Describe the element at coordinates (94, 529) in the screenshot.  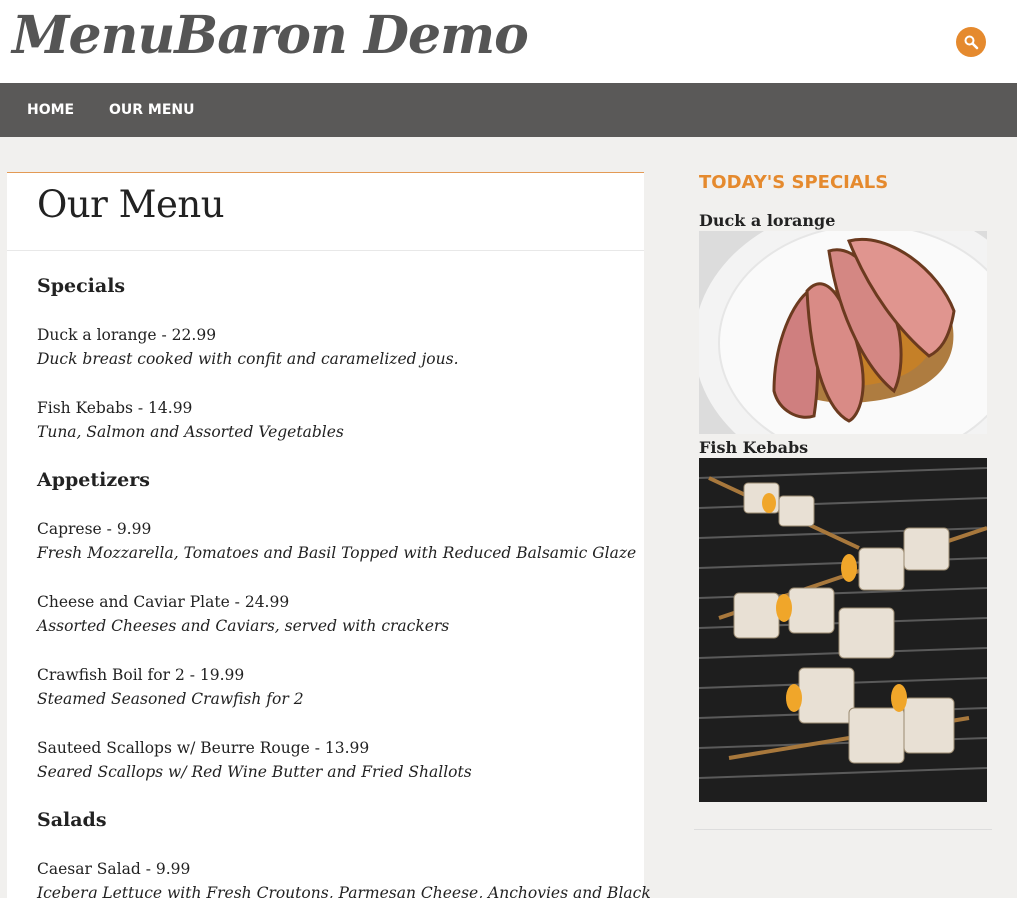
I see `menu-item-name: Caprese - 9.99` at that location.